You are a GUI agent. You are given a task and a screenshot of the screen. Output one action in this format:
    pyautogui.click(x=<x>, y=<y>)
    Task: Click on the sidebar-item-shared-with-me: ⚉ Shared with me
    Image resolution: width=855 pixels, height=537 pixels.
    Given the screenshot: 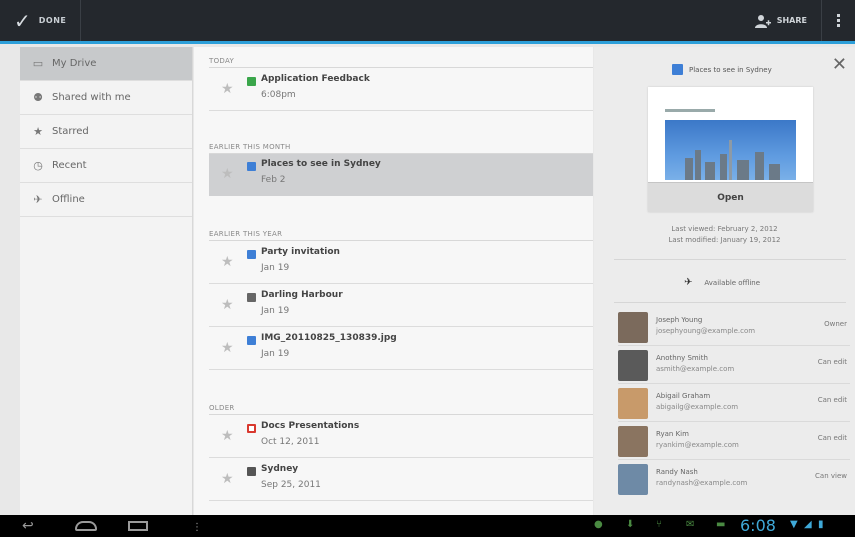 What is the action you would take?
    pyautogui.click(x=106, y=98)
    